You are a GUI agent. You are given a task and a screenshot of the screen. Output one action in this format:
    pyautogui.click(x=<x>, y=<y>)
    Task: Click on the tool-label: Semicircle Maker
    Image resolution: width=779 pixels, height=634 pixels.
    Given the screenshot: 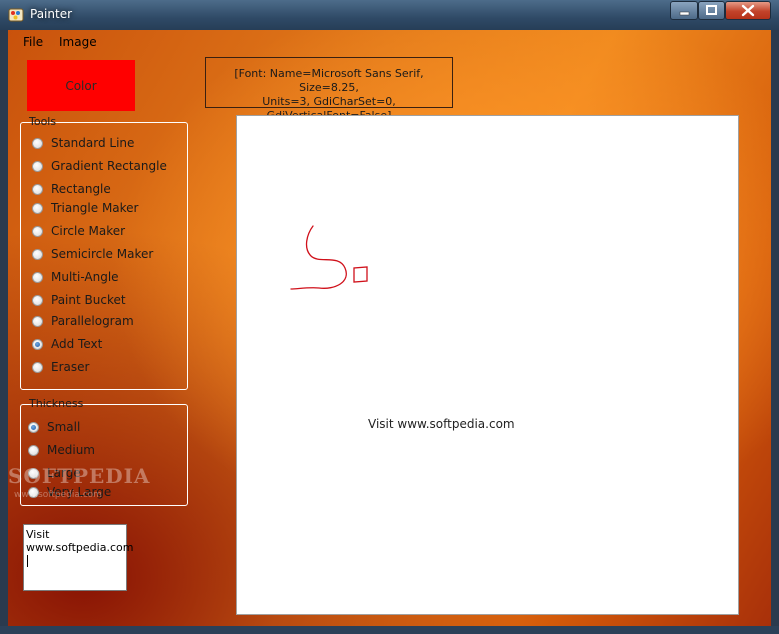 What is the action you would take?
    pyautogui.click(x=102, y=254)
    